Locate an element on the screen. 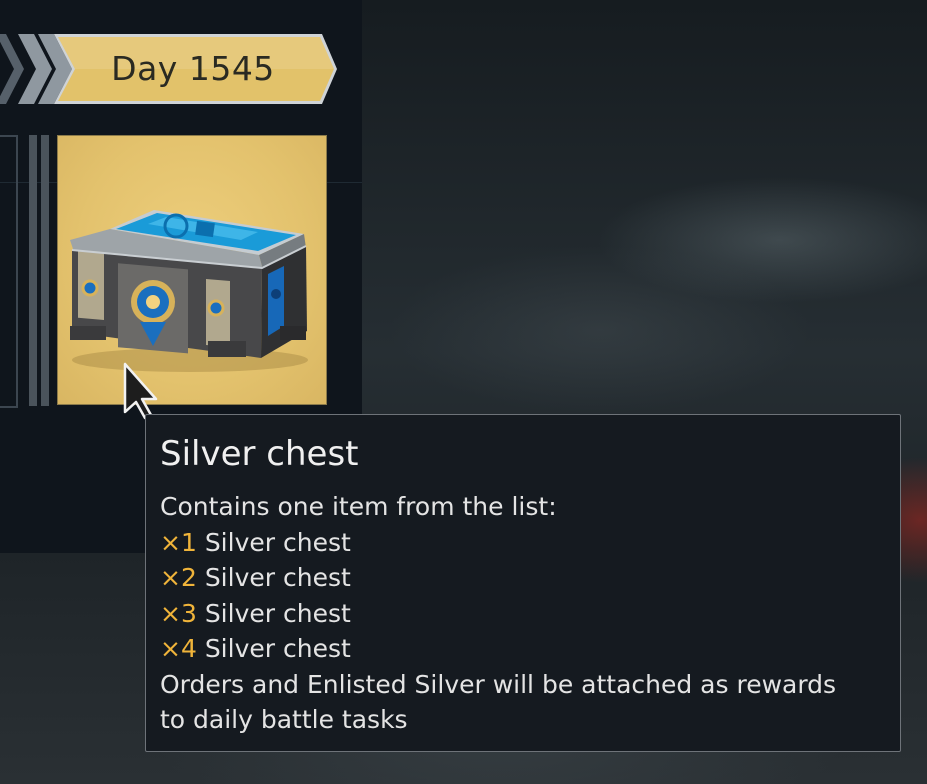  silver-chest-icon is located at coordinates (189, 291).